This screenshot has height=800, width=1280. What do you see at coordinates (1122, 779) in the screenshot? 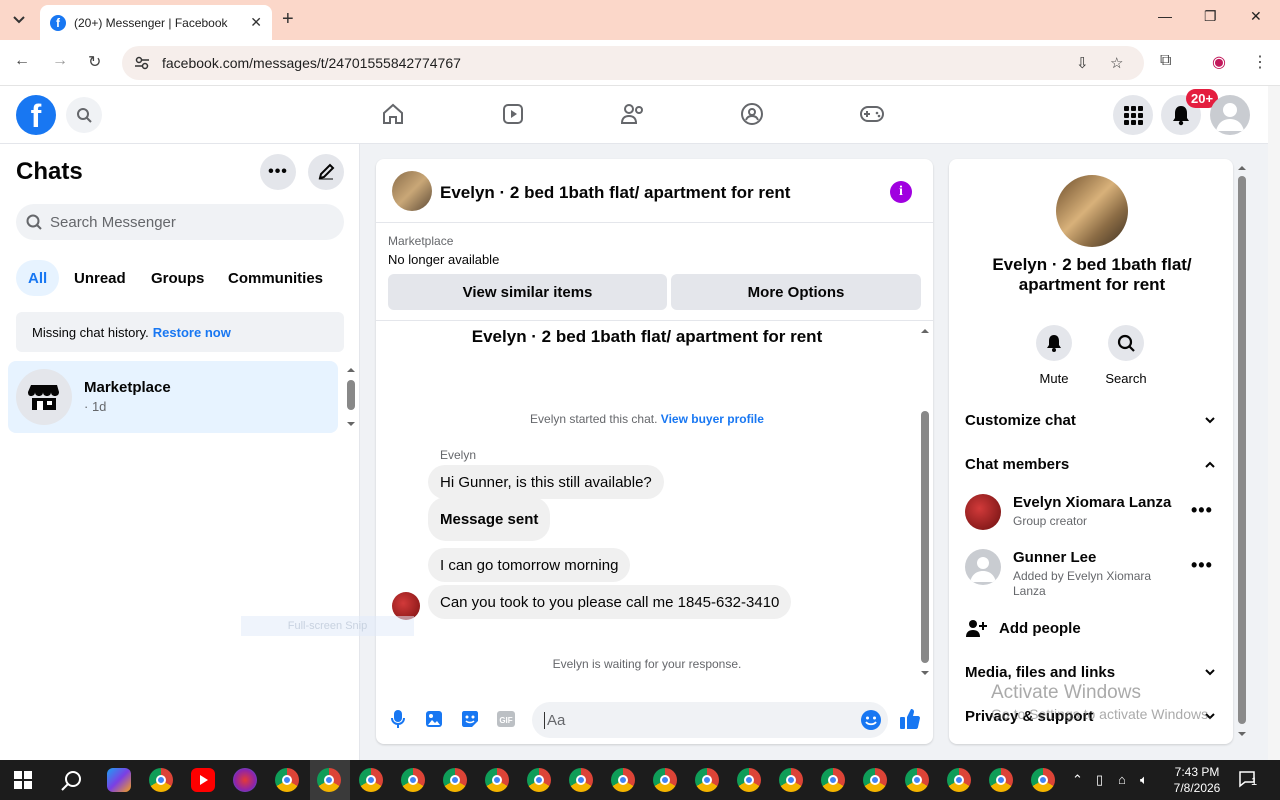
I see `network-icon: ⌂` at bounding box center [1122, 779].